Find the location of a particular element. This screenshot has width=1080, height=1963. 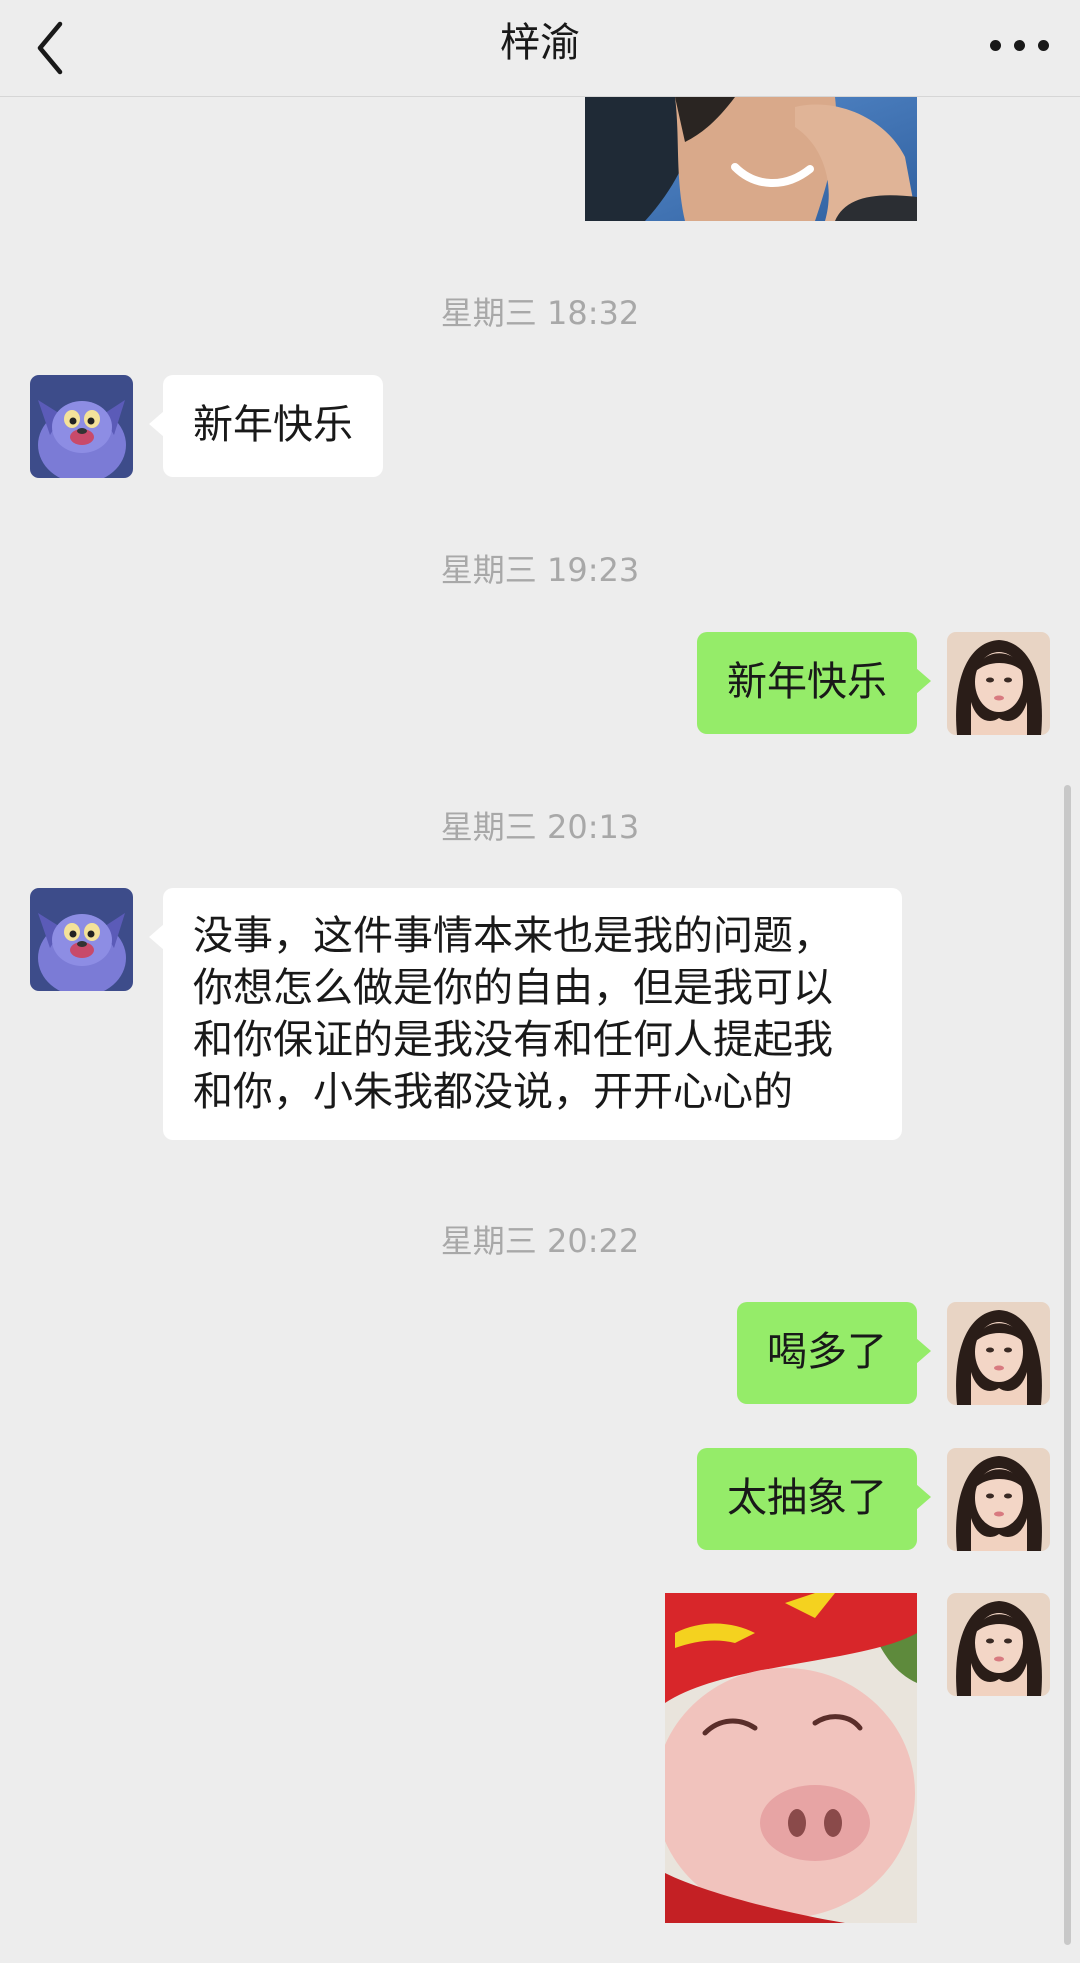

message-bubble-received: 新年快乐 is located at coordinates (266, 426).